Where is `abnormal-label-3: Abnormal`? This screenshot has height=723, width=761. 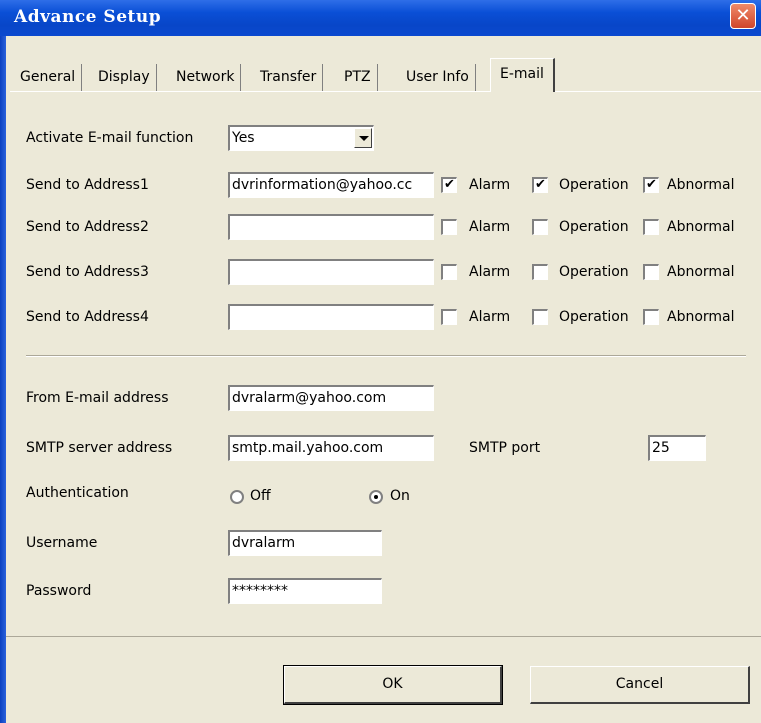
abnormal-label-3: Abnormal is located at coordinates (701, 272).